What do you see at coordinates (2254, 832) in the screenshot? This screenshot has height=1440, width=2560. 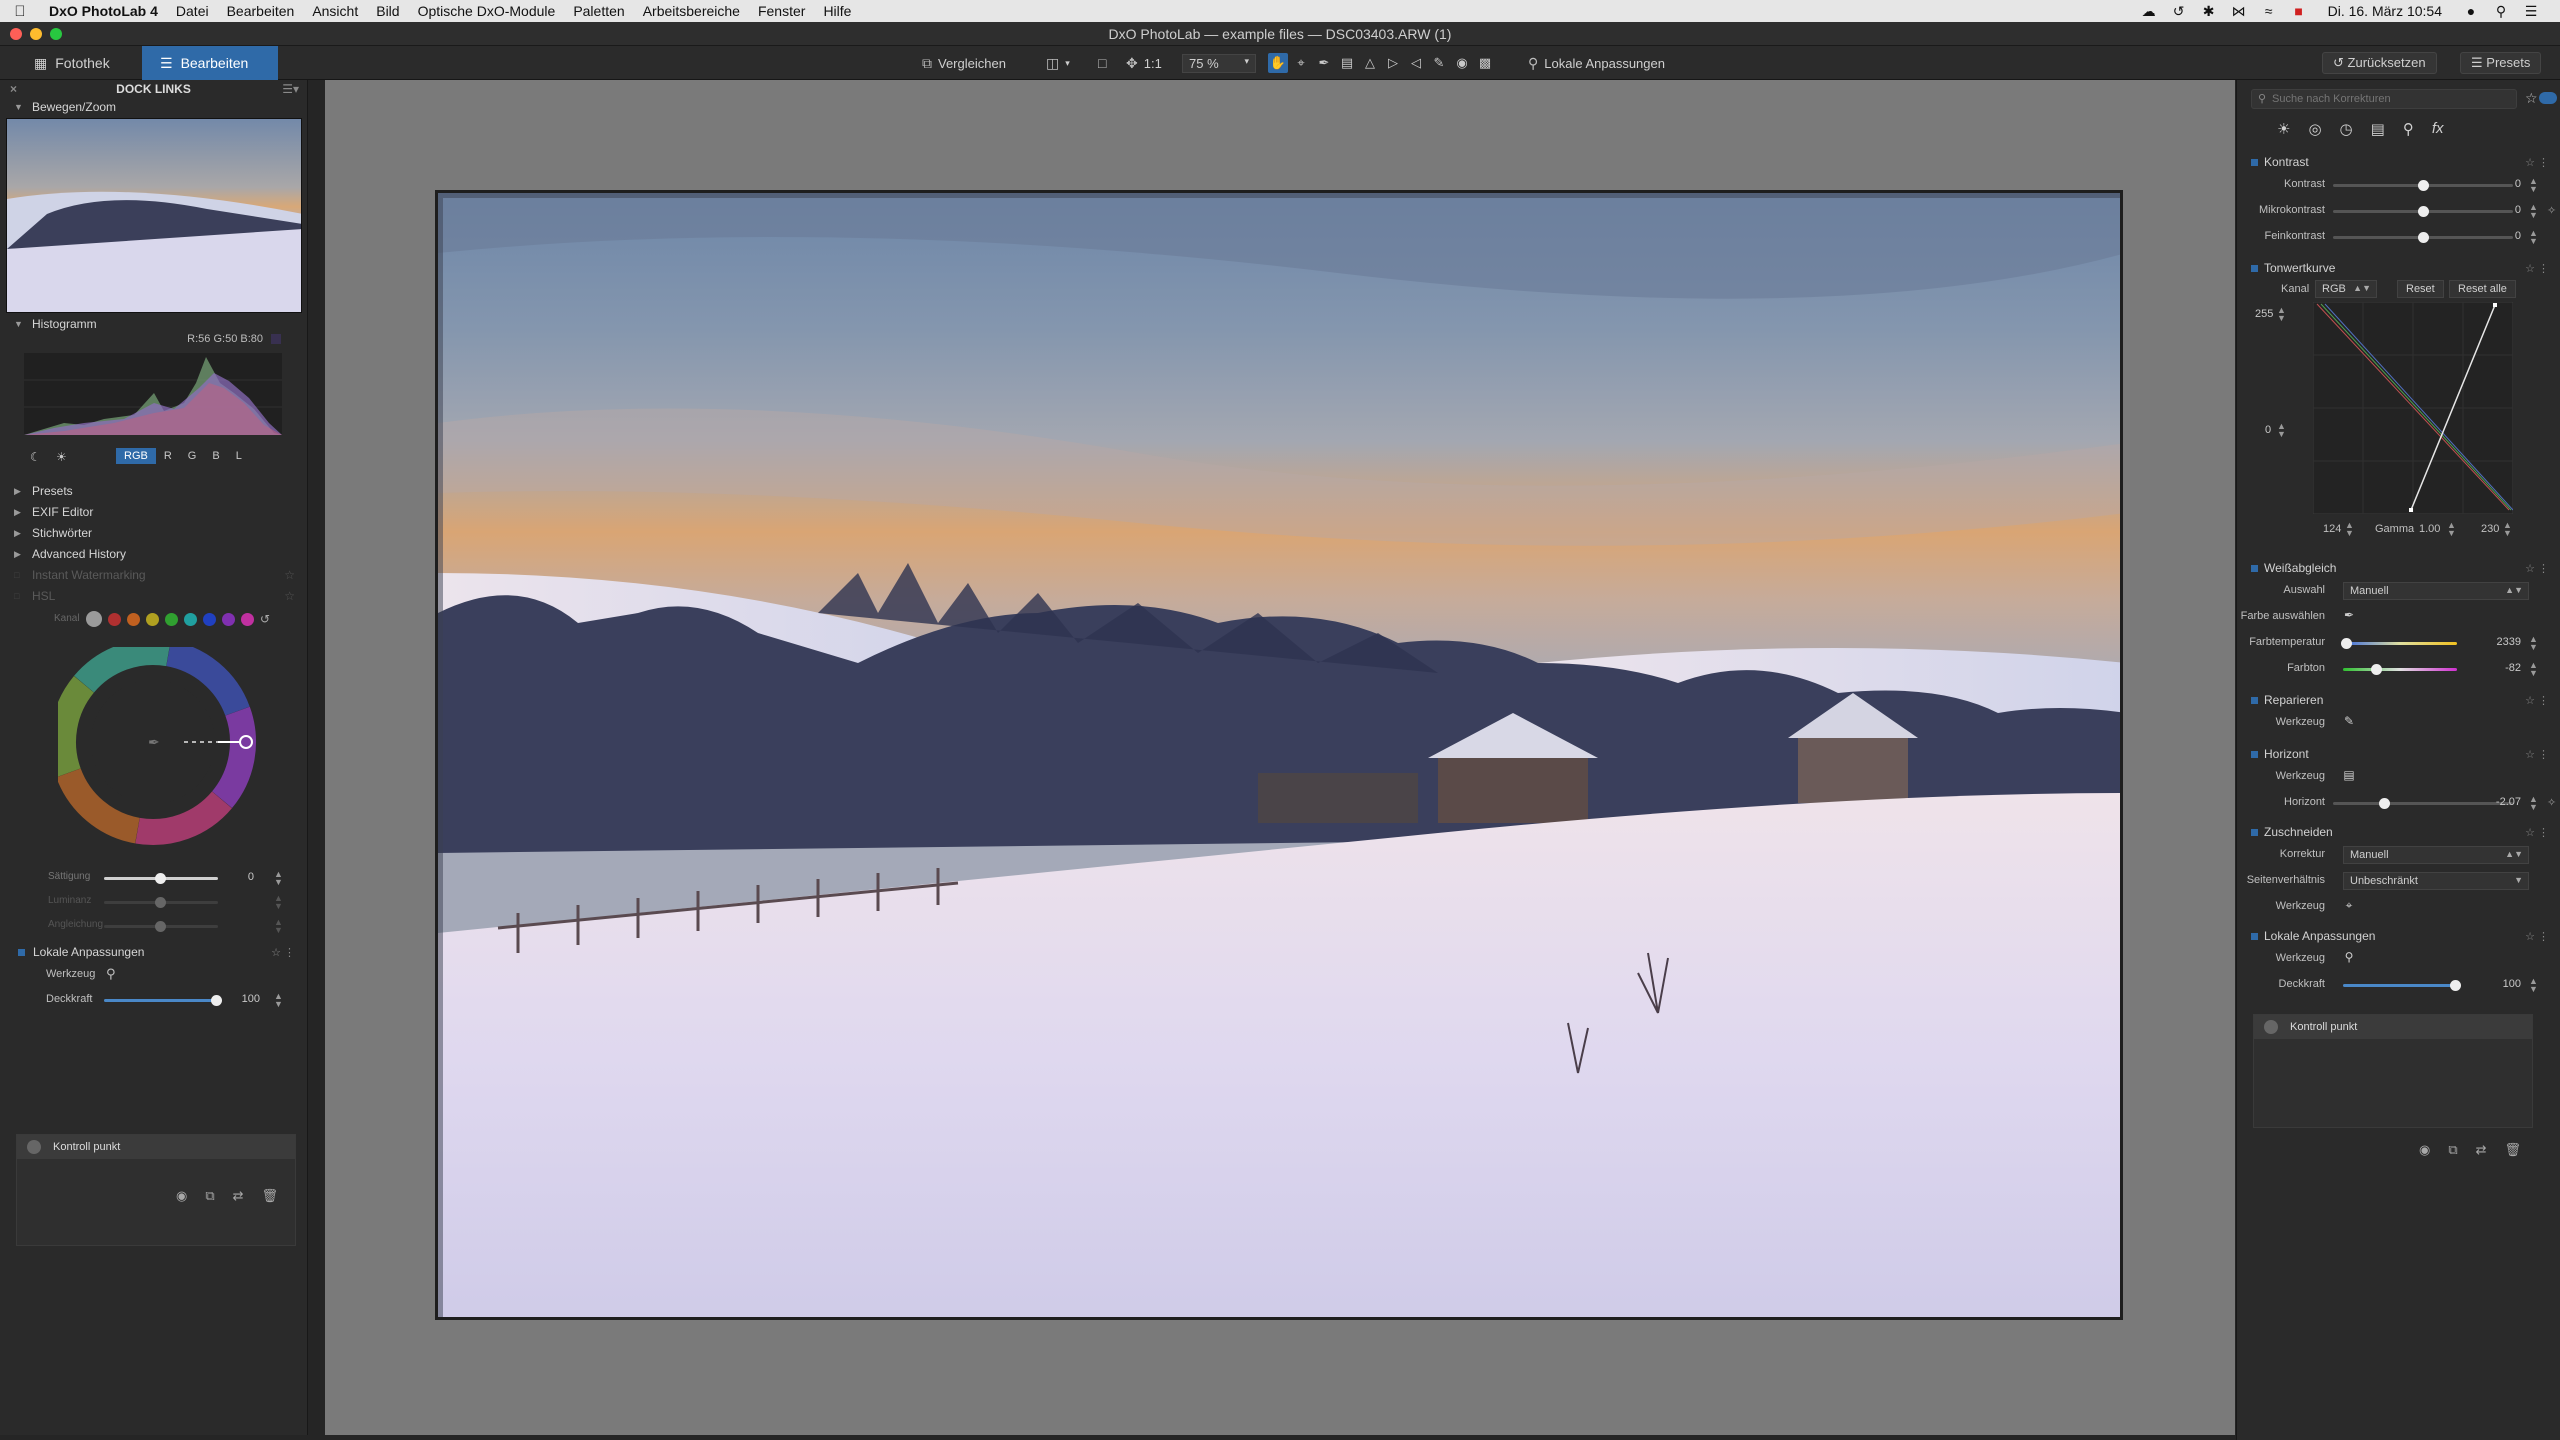 I see `crop-enable-checkbox` at bounding box center [2254, 832].